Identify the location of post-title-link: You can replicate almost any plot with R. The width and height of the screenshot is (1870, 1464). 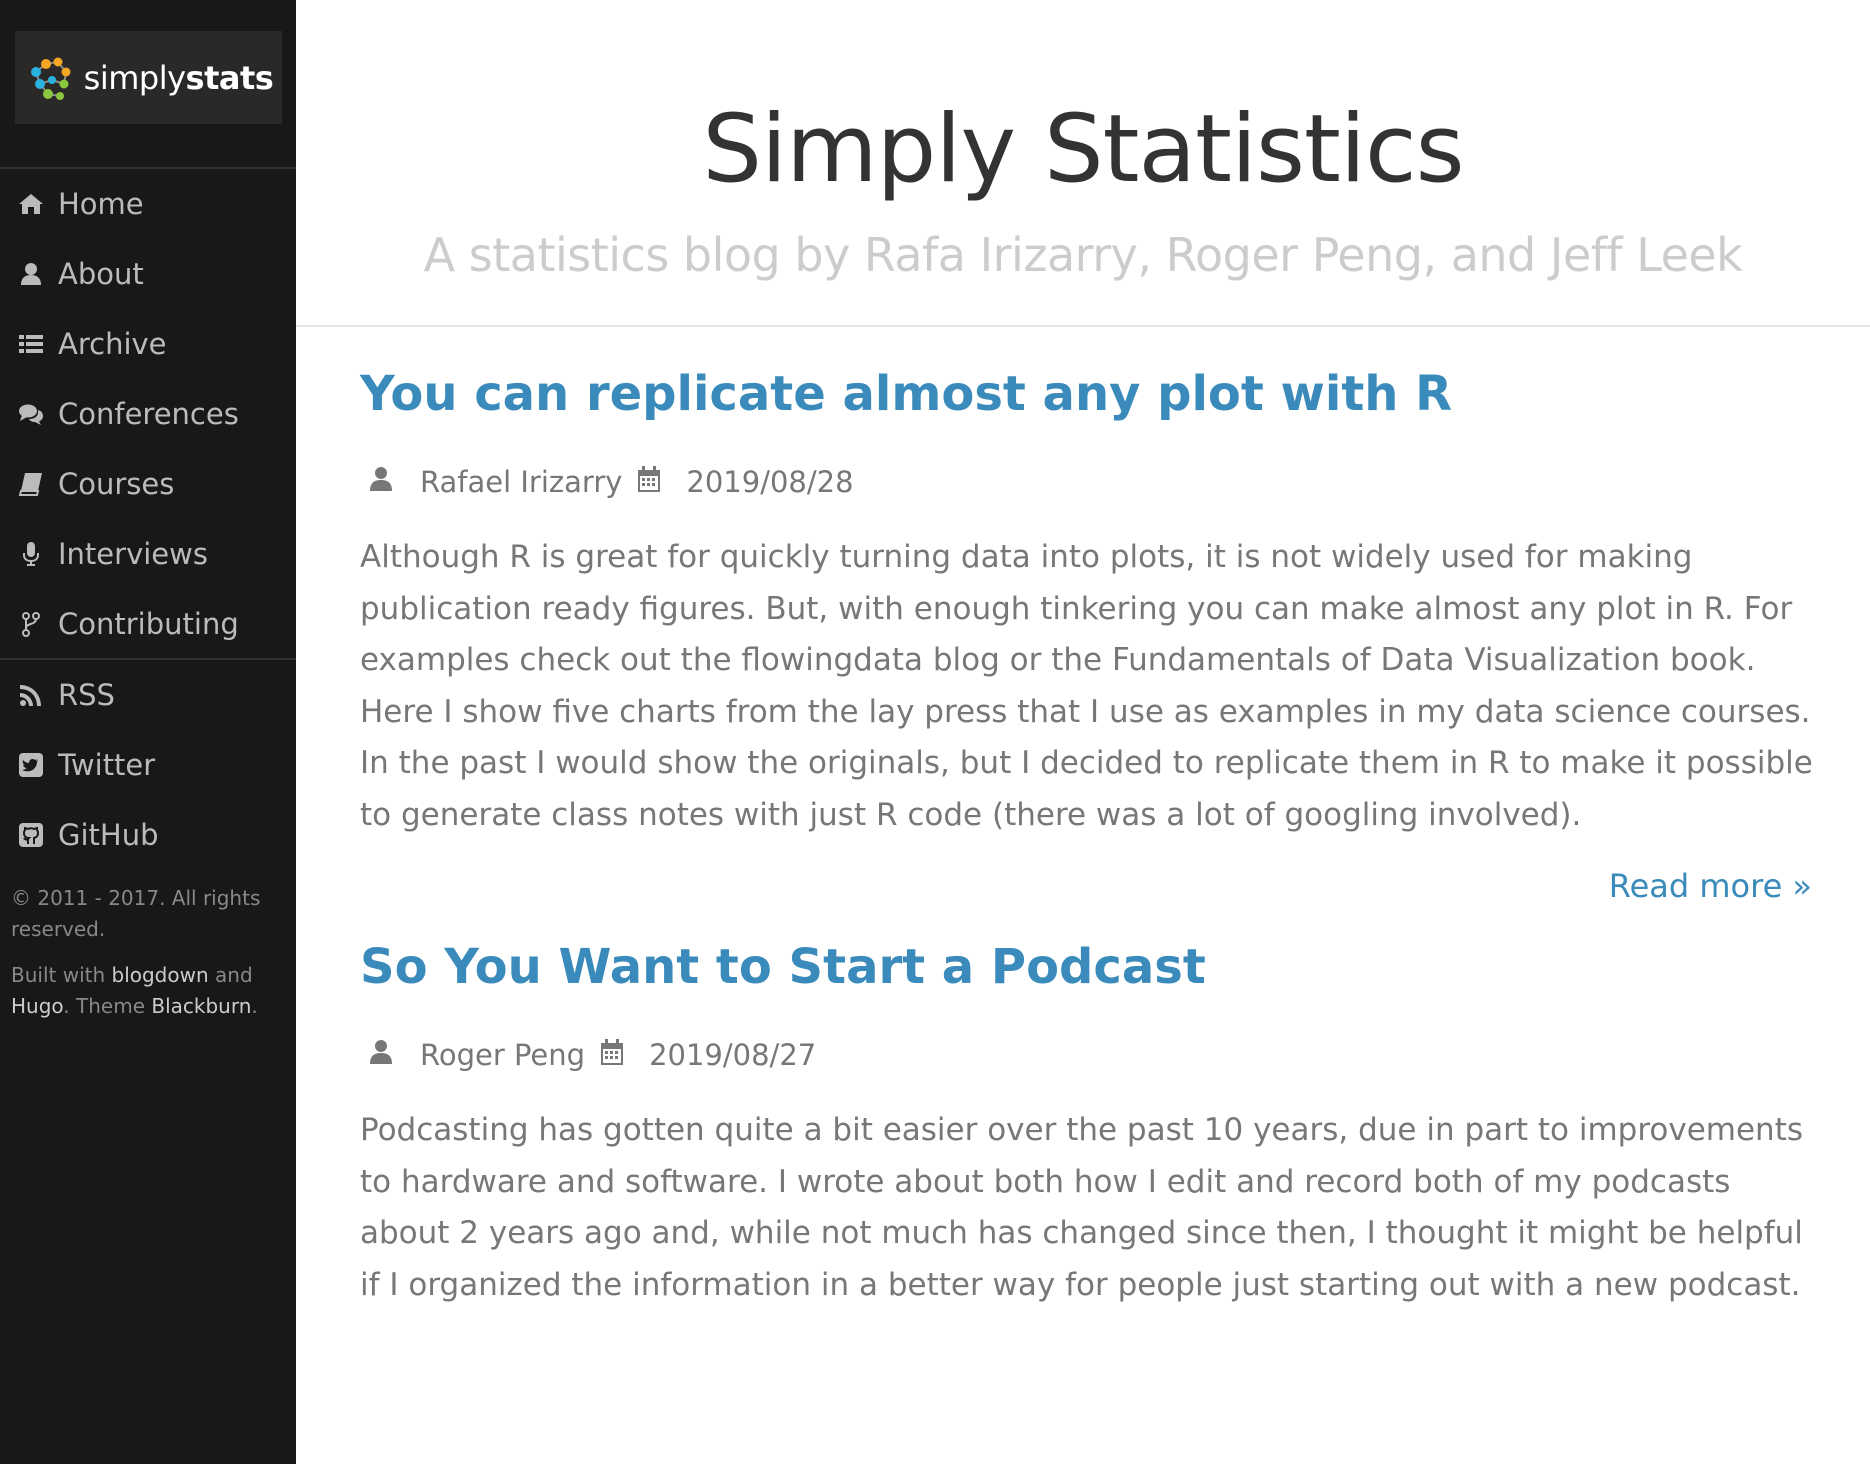
(1090, 394).